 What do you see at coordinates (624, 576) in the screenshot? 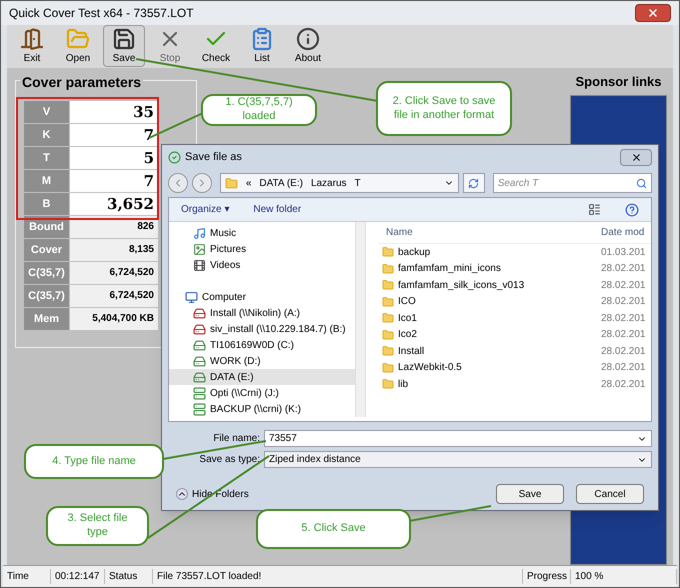
I see `status-value: 100 %` at bounding box center [624, 576].